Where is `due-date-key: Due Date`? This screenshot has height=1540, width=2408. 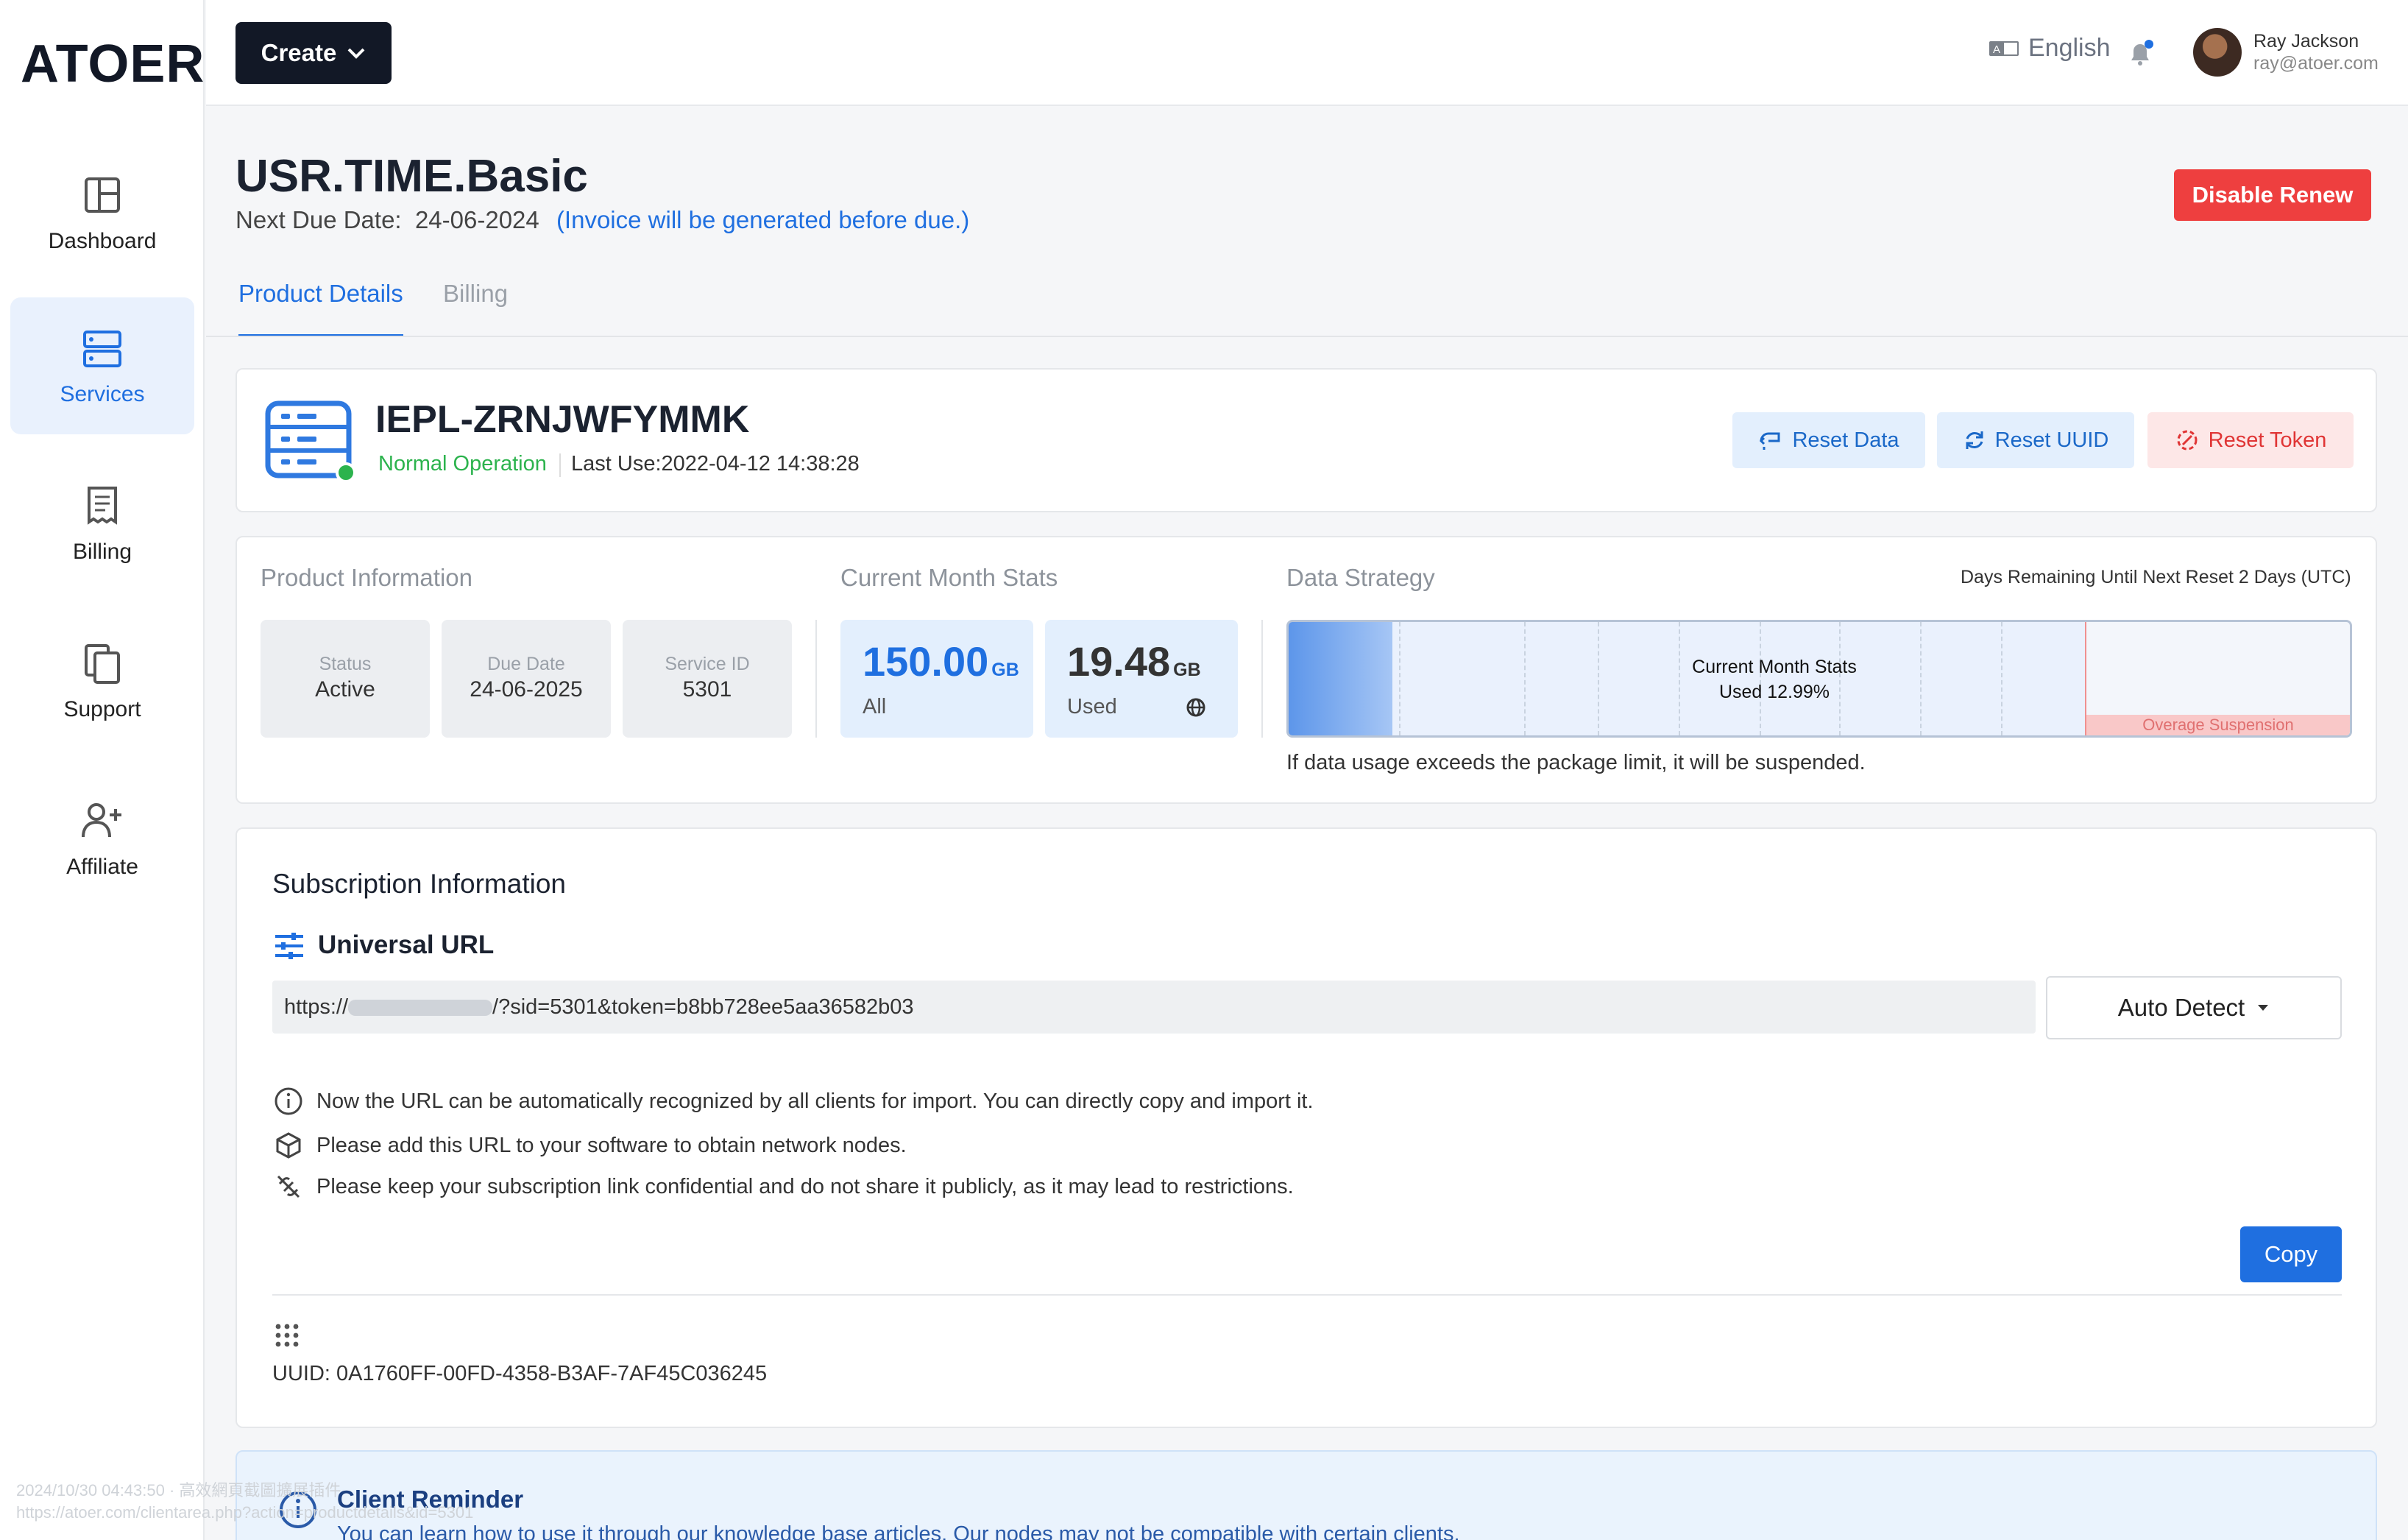
due-date-key: Due Date is located at coordinates (526, 664).